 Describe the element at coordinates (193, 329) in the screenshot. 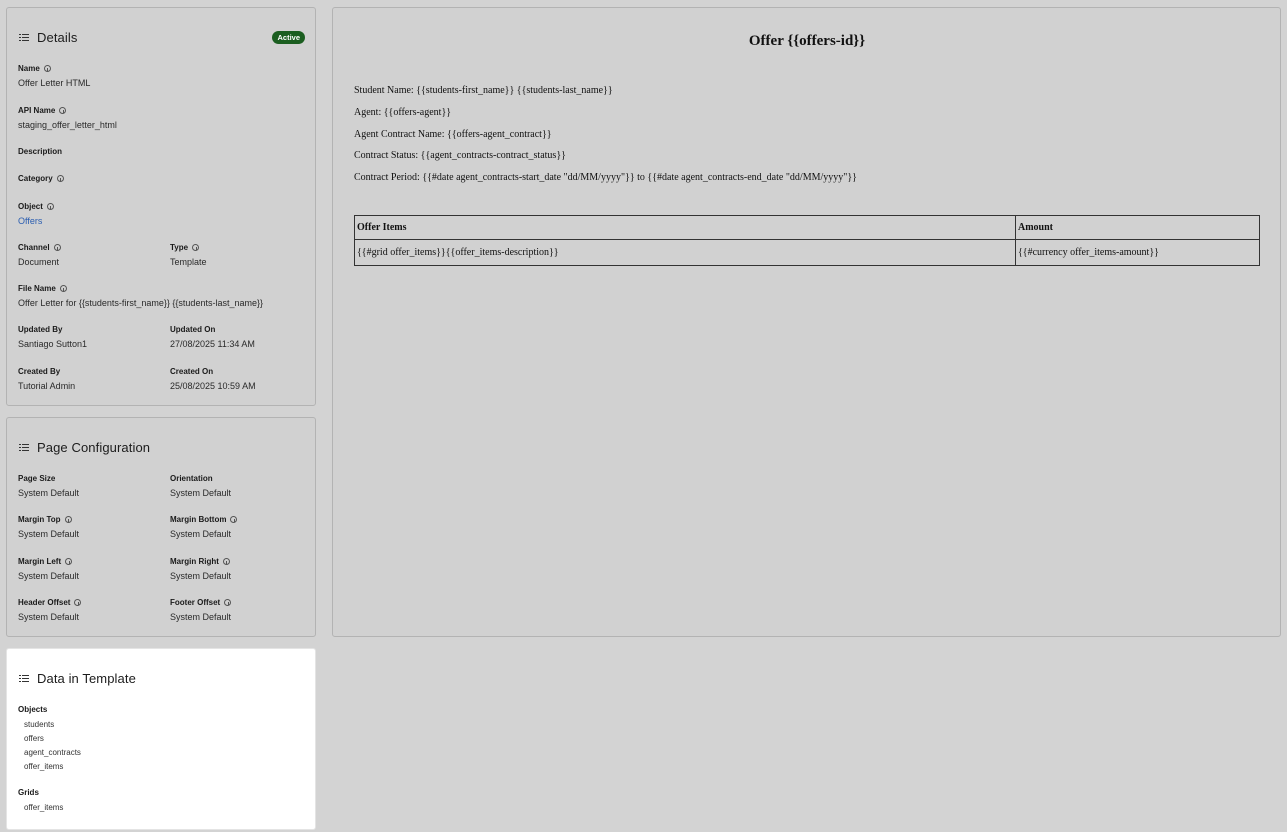

I see `updated-on-label: Updated On` at that location.